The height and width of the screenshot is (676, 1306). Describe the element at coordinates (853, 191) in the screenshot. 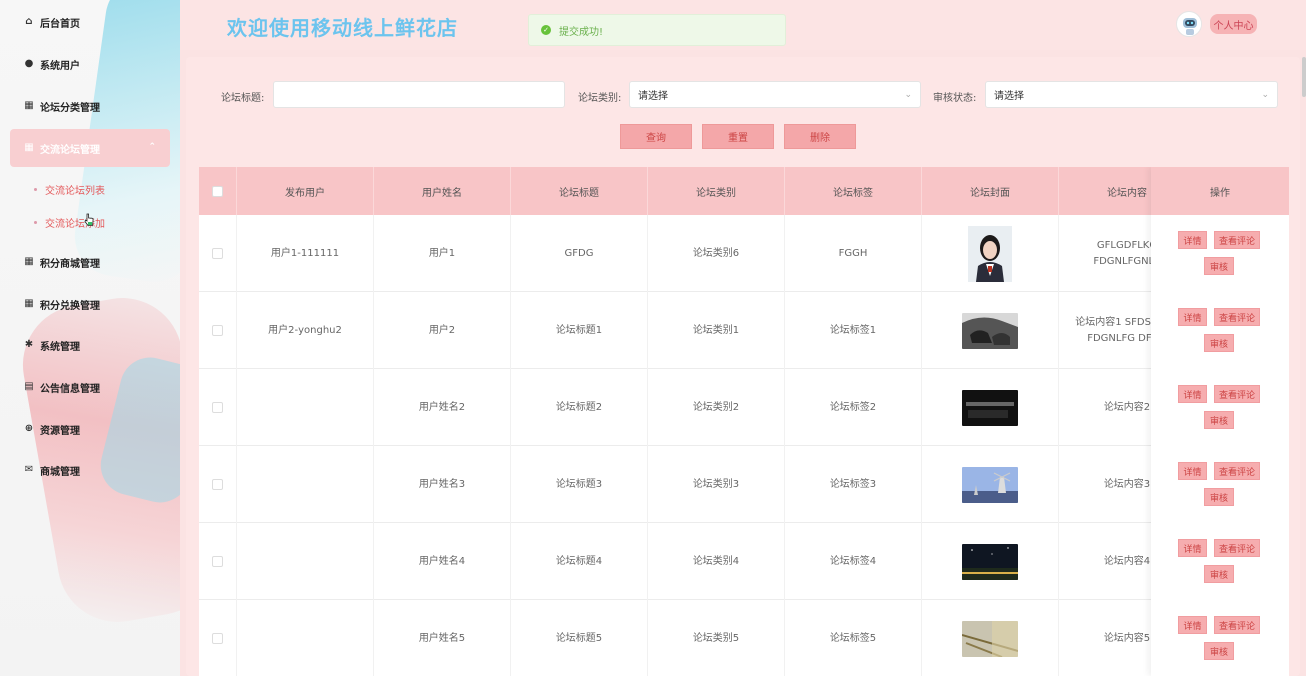

I see `column-header: 论坛标签` at that location.